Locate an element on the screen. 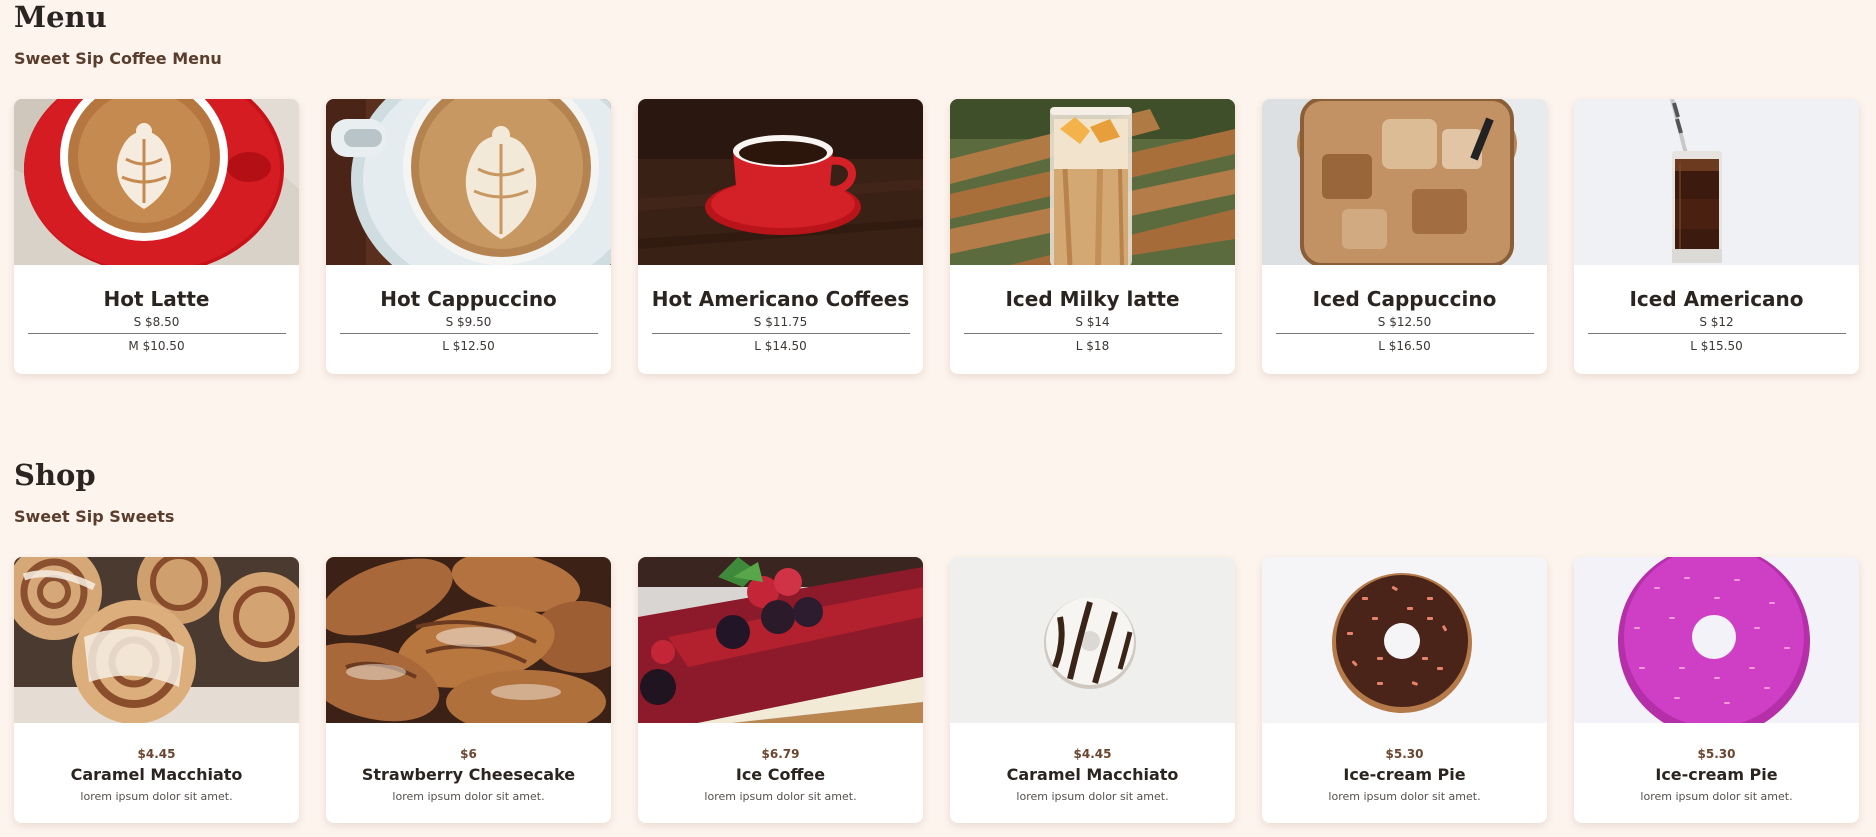 This screenshot has height=837, width=1876. price-small: S $12 is located at coordinates (1716, 322).